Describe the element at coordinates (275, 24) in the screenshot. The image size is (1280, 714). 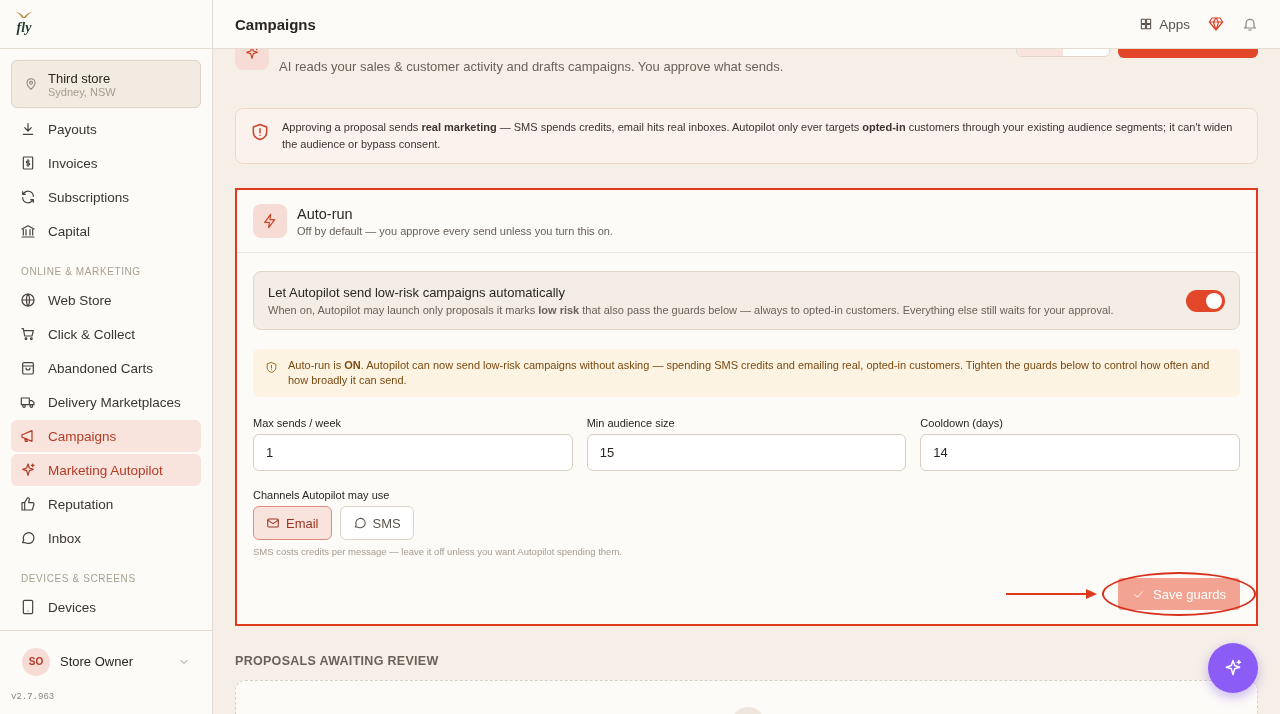
I see `page-title: Campaigns` at that location.